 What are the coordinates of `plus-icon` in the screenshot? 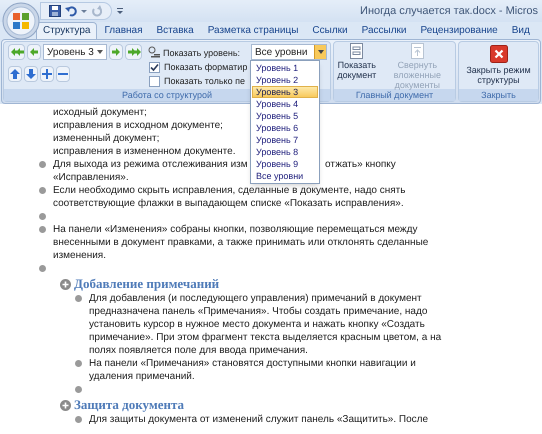 It's located at (47, 74).